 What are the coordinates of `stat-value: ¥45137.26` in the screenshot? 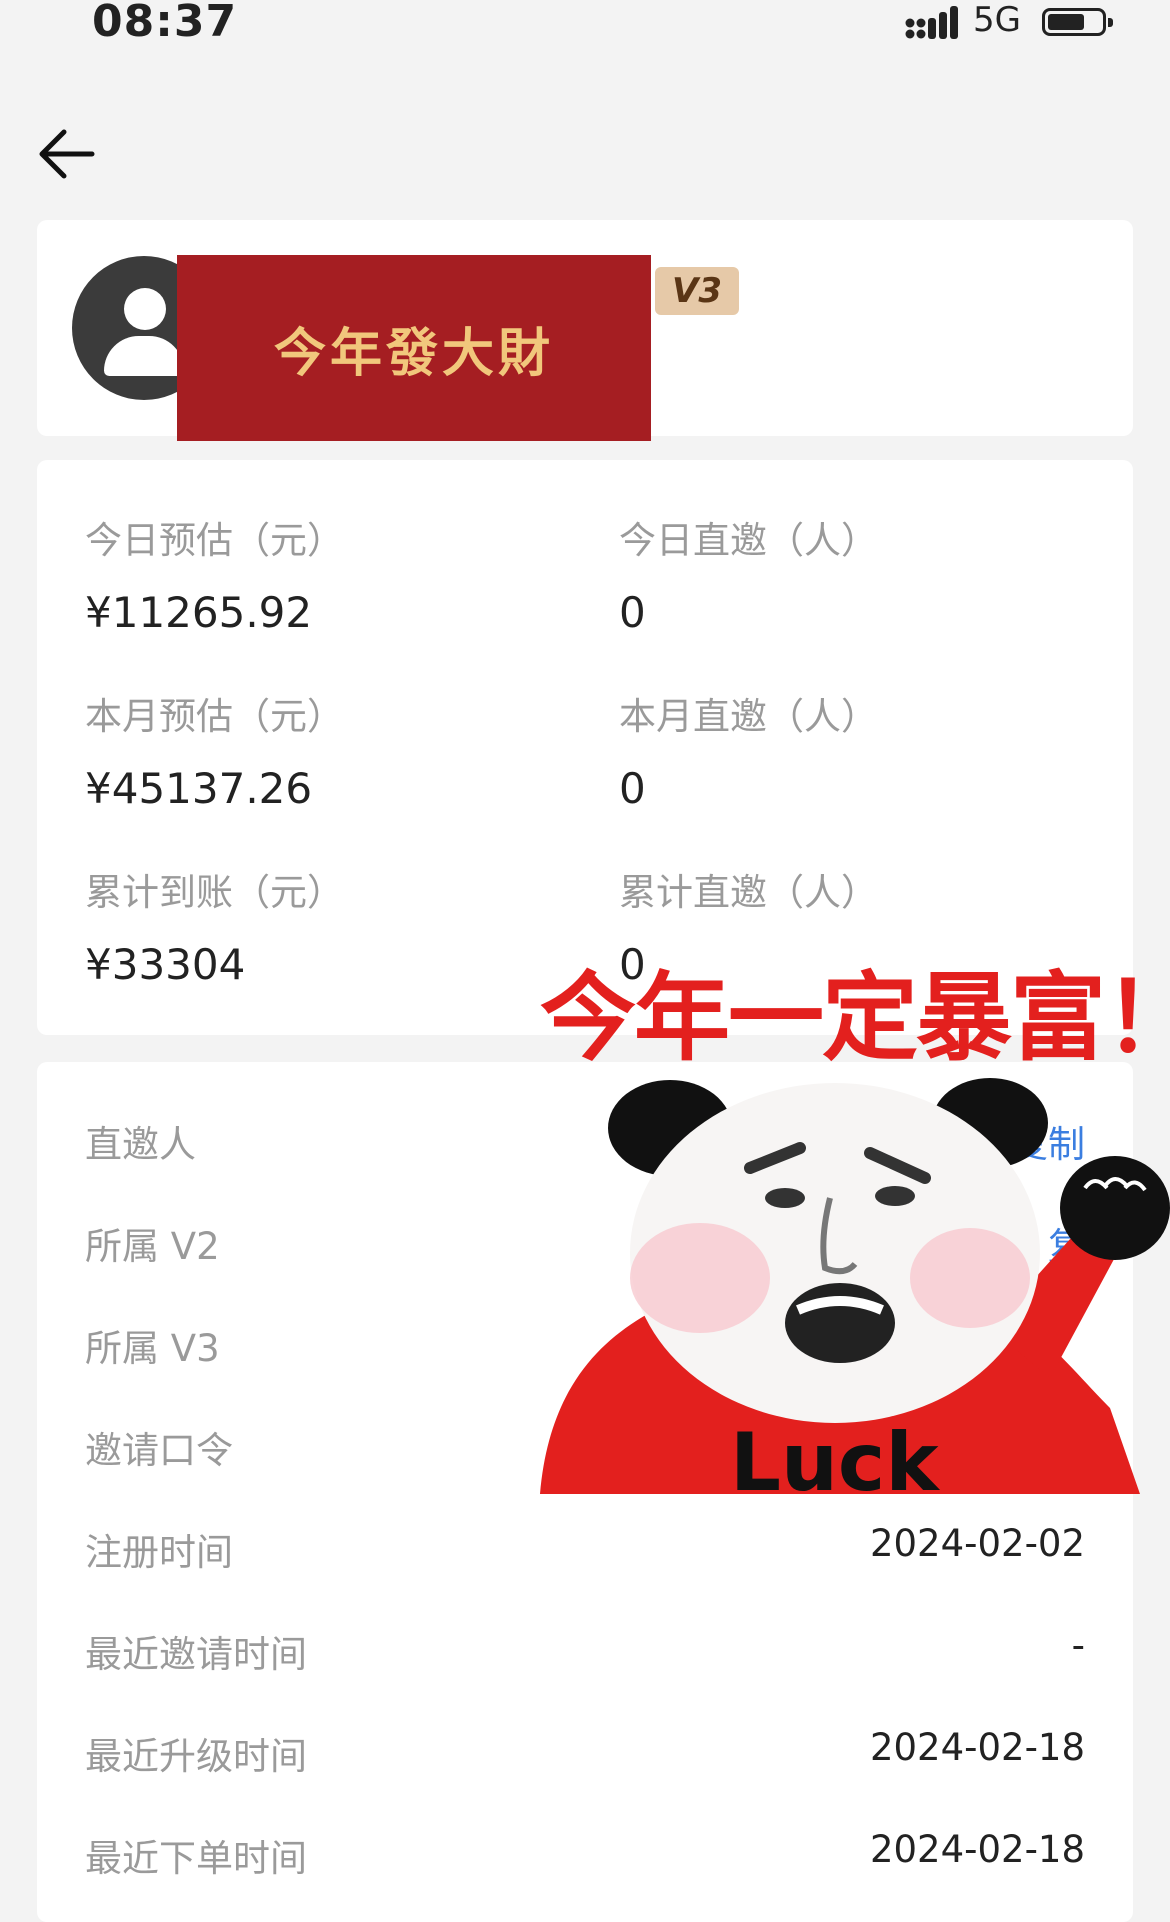 It's located at (199, 788).